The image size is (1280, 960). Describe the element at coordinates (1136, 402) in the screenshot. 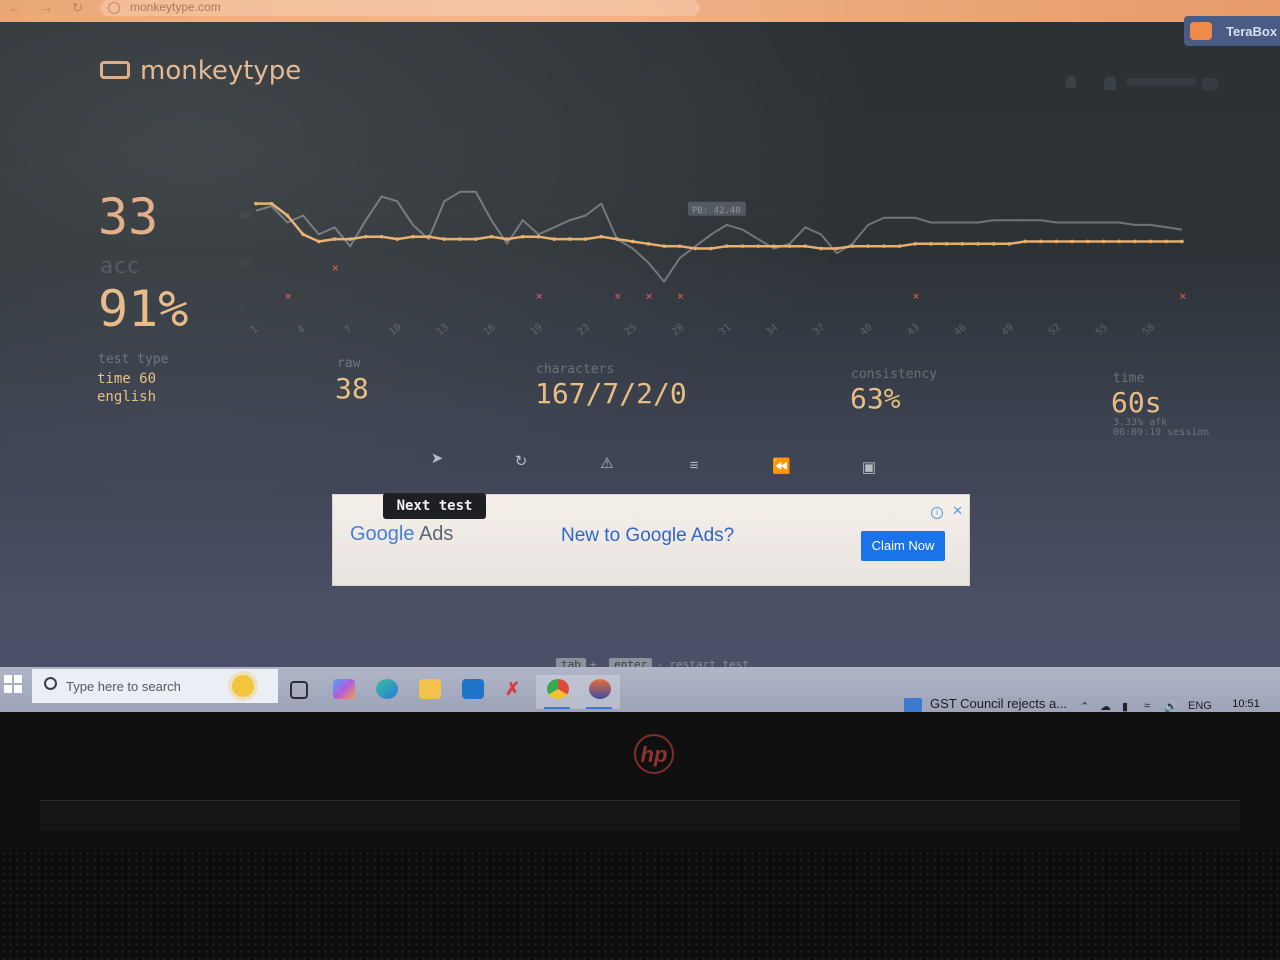

I see `time-value: 60s` at that location.